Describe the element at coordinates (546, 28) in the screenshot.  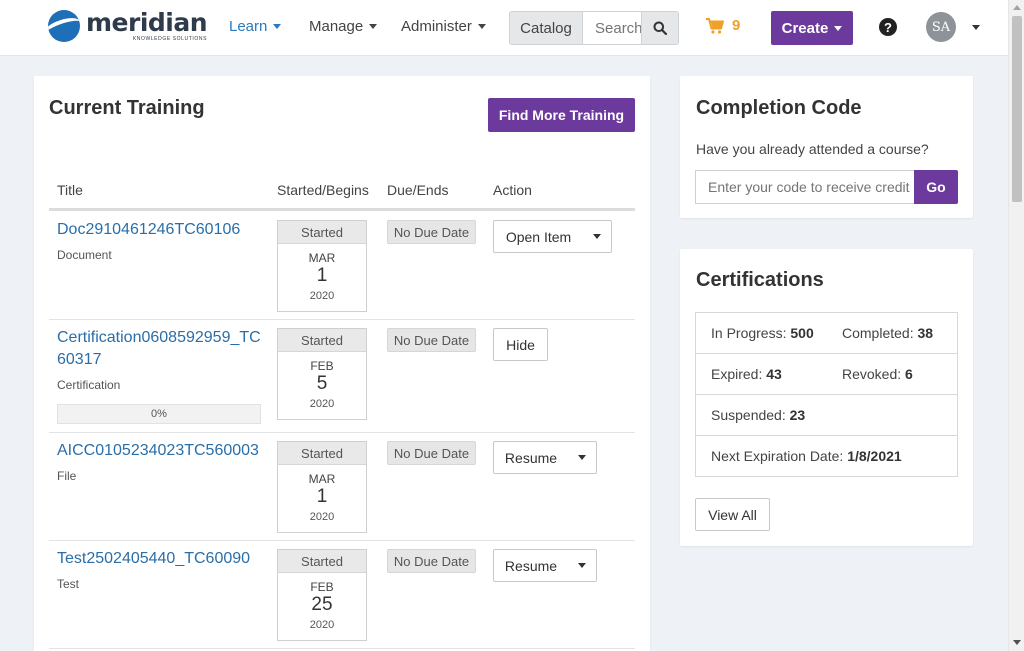
I see `catalog-button: Catalog` at that location.